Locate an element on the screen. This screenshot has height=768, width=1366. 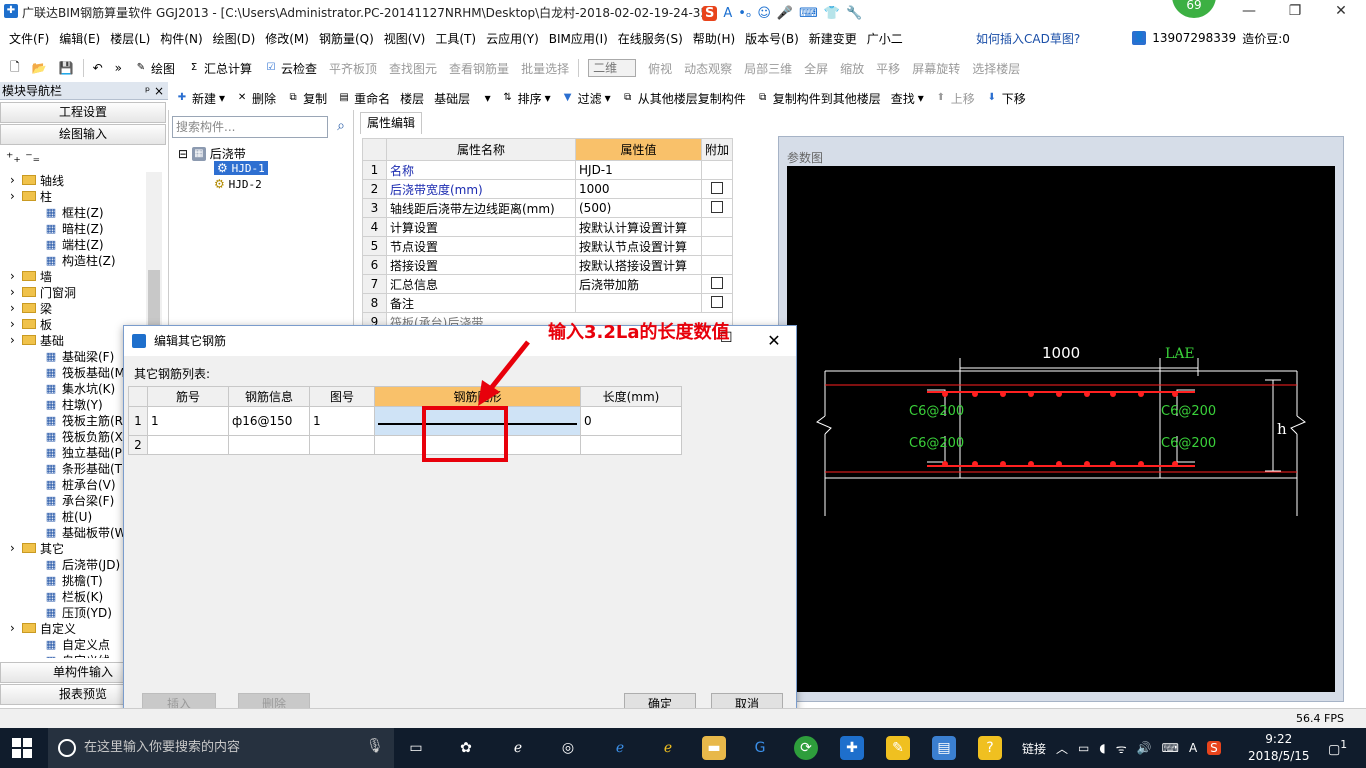
tray-keyboard-icon: ⌨ is located at coordinates (1170, 748).